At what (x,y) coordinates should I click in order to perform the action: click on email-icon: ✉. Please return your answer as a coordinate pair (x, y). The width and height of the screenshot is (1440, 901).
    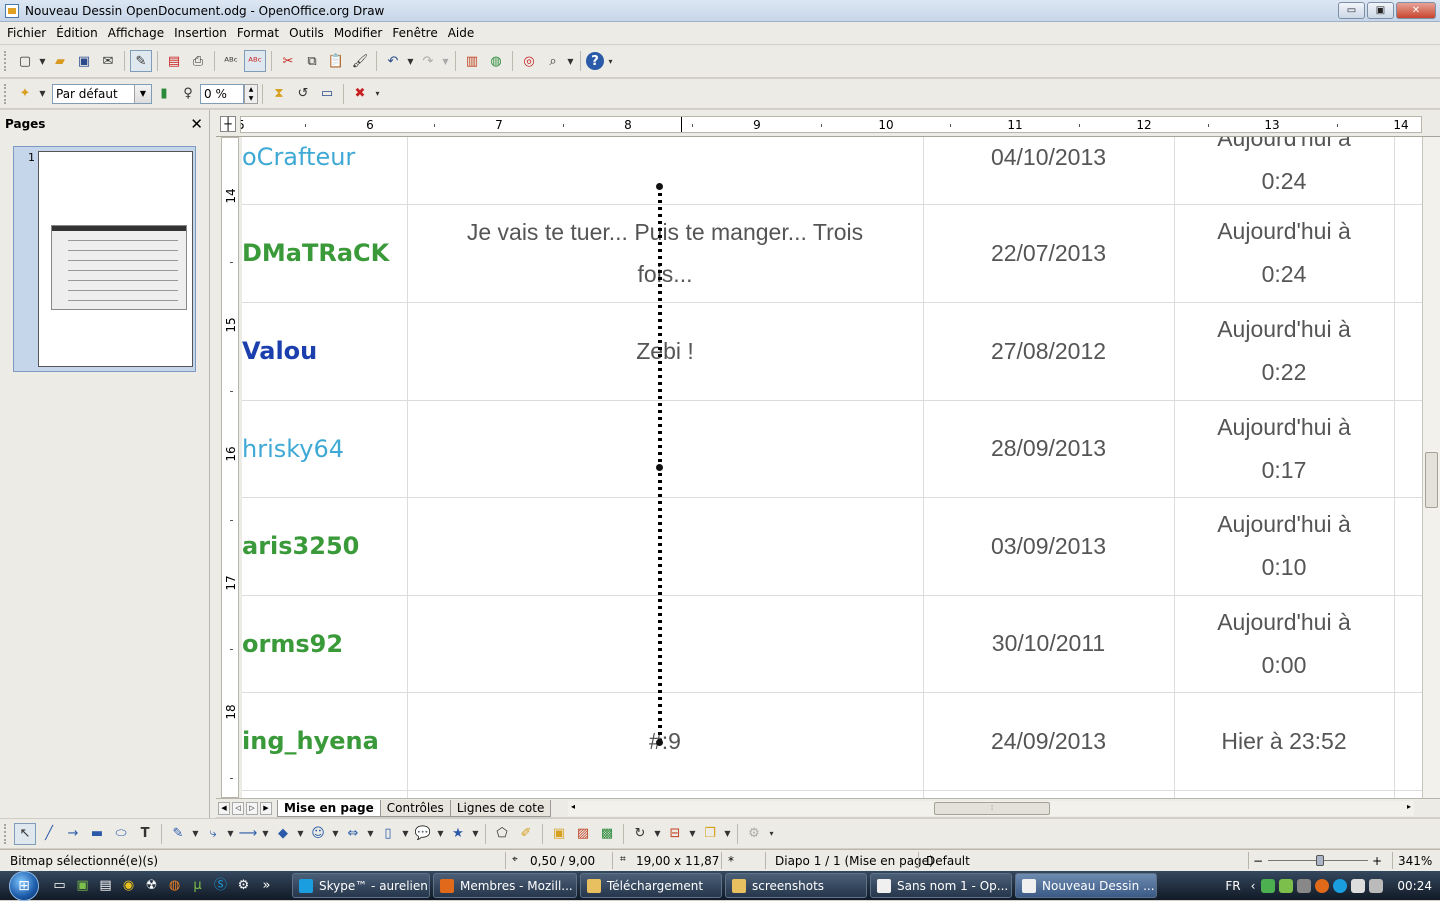
    Looking at the image, I should click on (108, 61).